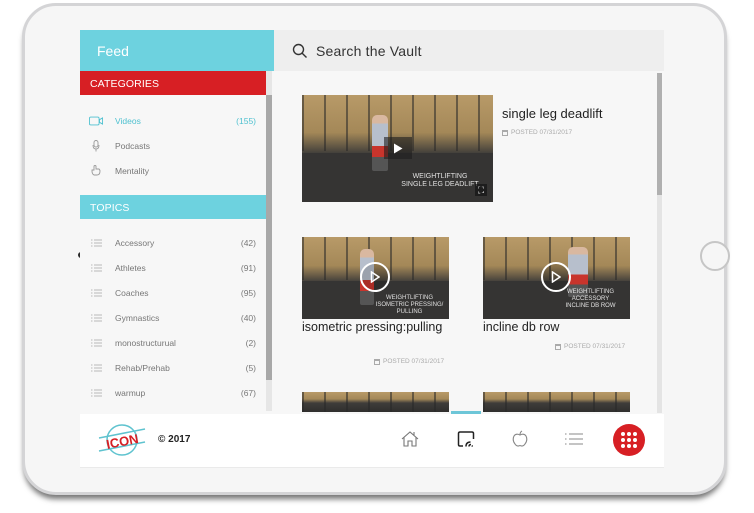 The height and width of the screenshot is (513, 754). What do you see at coordinates (250, 342) in the screenshot?
I see `topic-count: (2)` at bounding box center [250, 342].